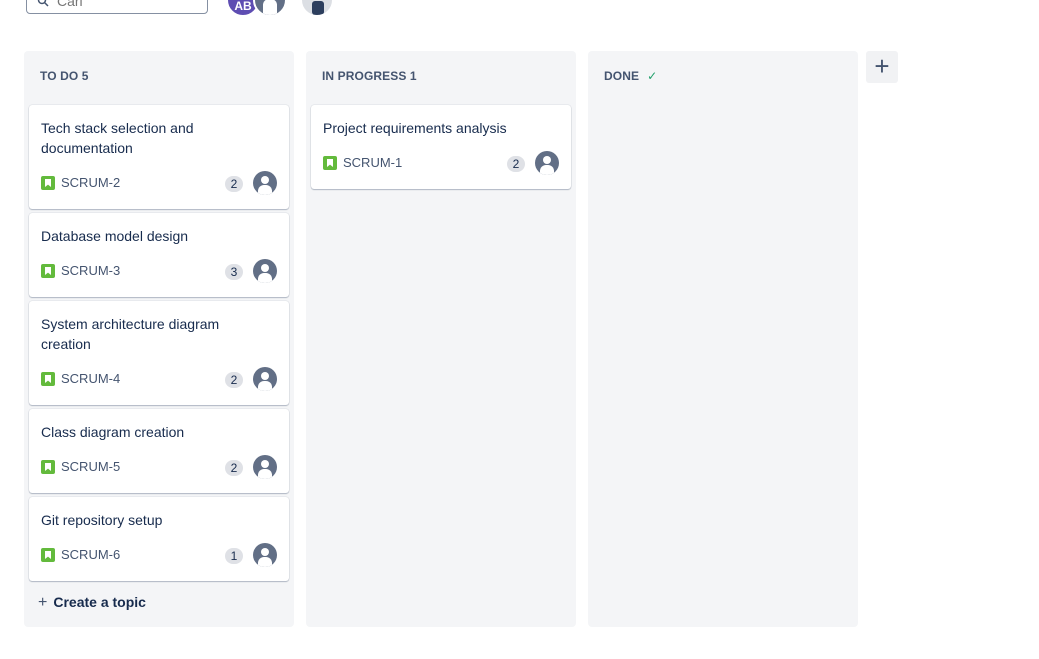 The height and width of the screenshot is (659, 1039). Describe the element at coordinates (441, 147) in the screenshot. I see `issue-card: Project requirements analysis SCRUM-1 2` at that location.